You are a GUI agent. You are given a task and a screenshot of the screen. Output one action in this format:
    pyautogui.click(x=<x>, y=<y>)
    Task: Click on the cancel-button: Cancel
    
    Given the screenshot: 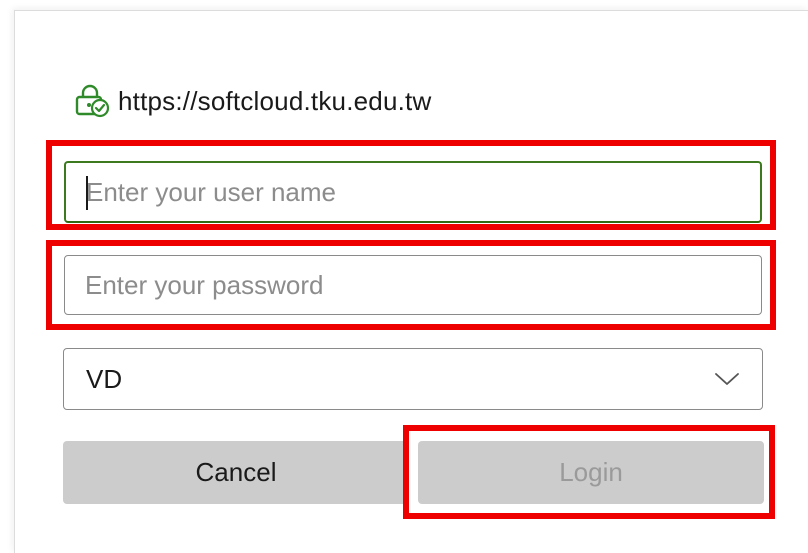 What is the action you would take?
    pyautogui.click(x=236, y=472)
    